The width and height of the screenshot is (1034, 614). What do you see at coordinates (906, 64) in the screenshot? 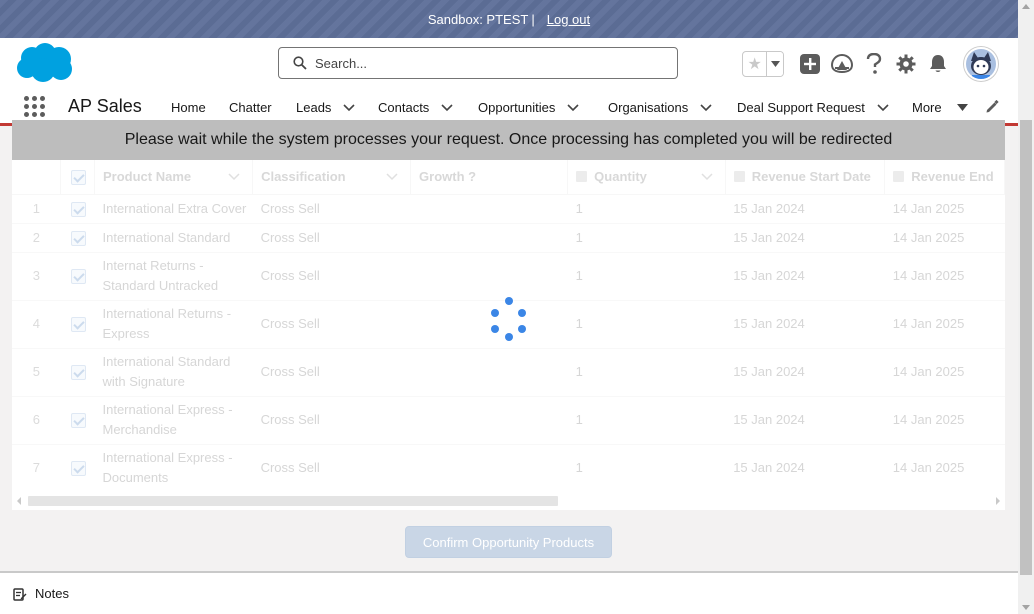
I see `setup-gear-icon` at bounding box center [906, 64].